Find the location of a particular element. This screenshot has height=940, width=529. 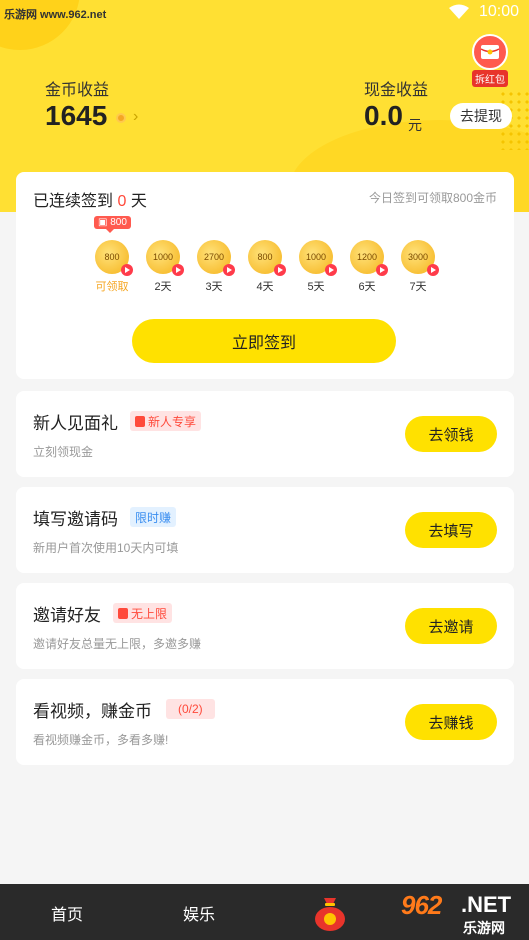

nav-home: 首页 is located at coordinates (67, 913).